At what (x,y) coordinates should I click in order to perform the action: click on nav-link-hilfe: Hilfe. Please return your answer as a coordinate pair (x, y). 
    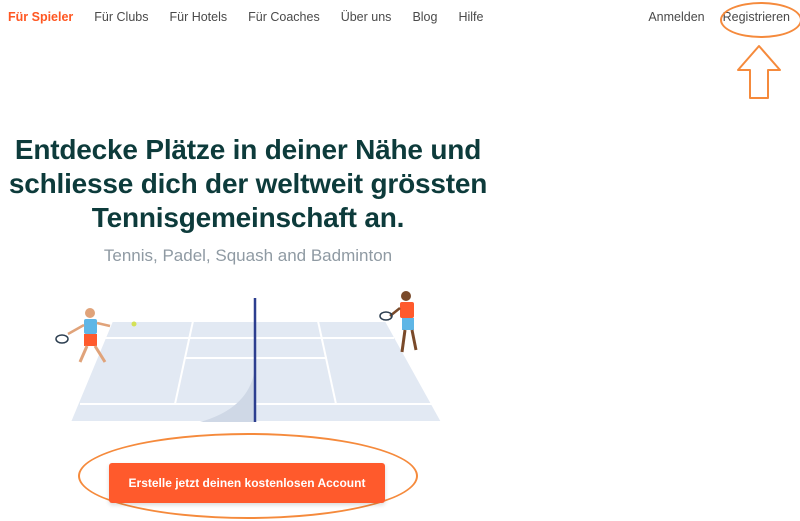
    Looking at the image, I should click on (470, 17).